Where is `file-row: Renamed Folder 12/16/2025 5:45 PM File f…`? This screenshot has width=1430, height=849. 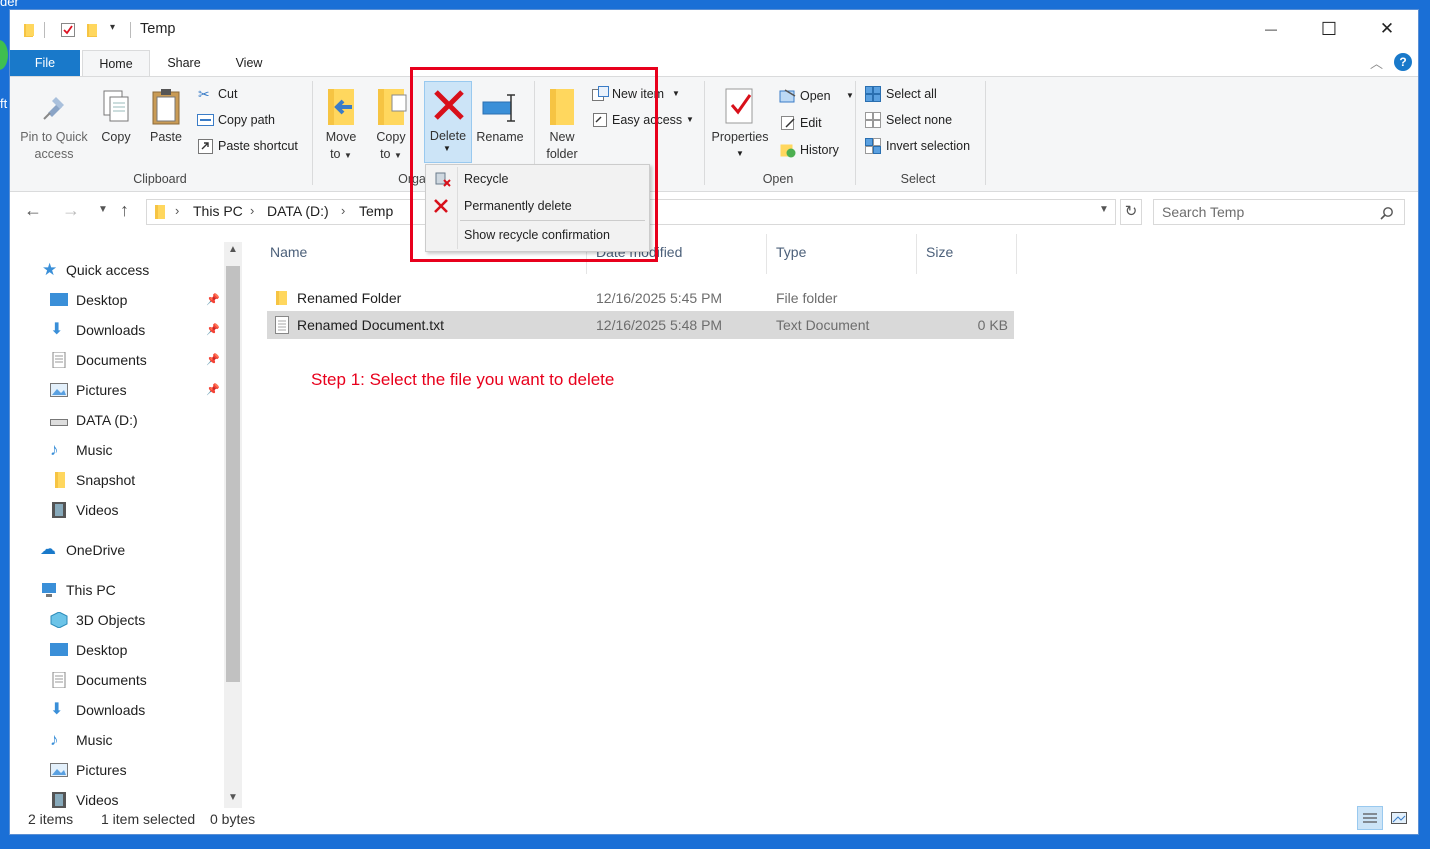 file-row: Renamed Folder 12/16/2025 5:45 PM File f… is located at coordinates (640, 298).